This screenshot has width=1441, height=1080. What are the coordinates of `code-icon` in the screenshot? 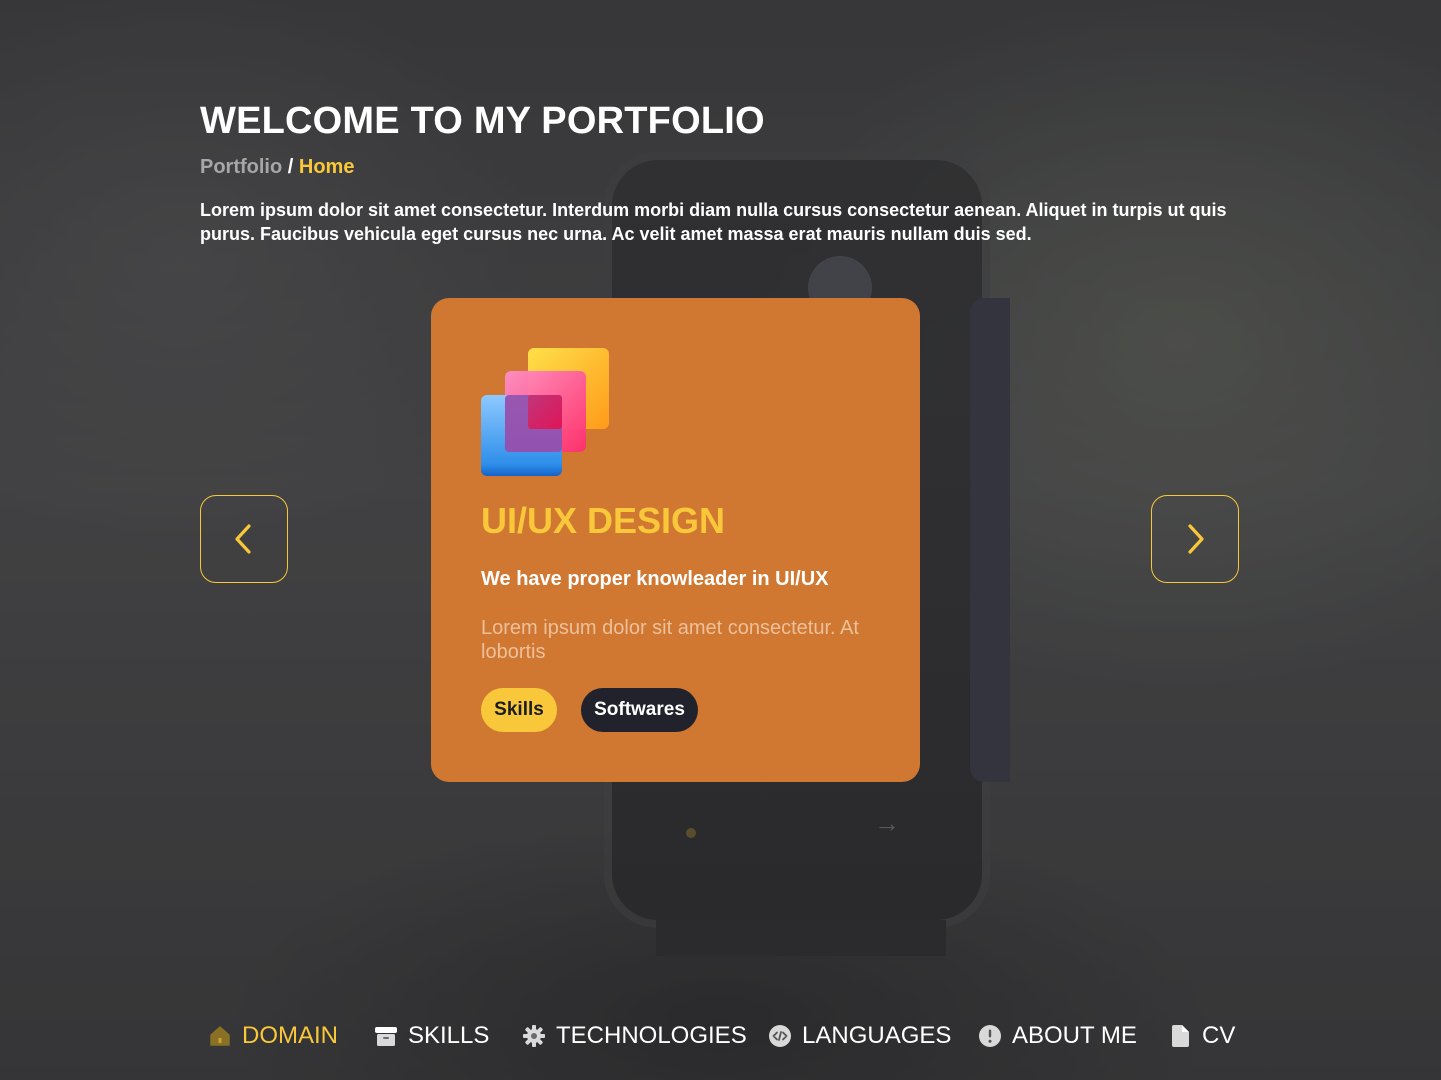 It's located at (780, 1036).